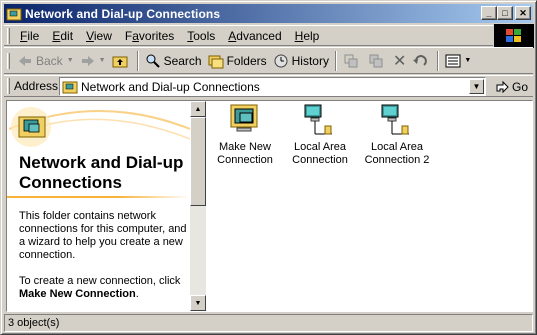  I want to click on search-button: Search, so click(173, 61).